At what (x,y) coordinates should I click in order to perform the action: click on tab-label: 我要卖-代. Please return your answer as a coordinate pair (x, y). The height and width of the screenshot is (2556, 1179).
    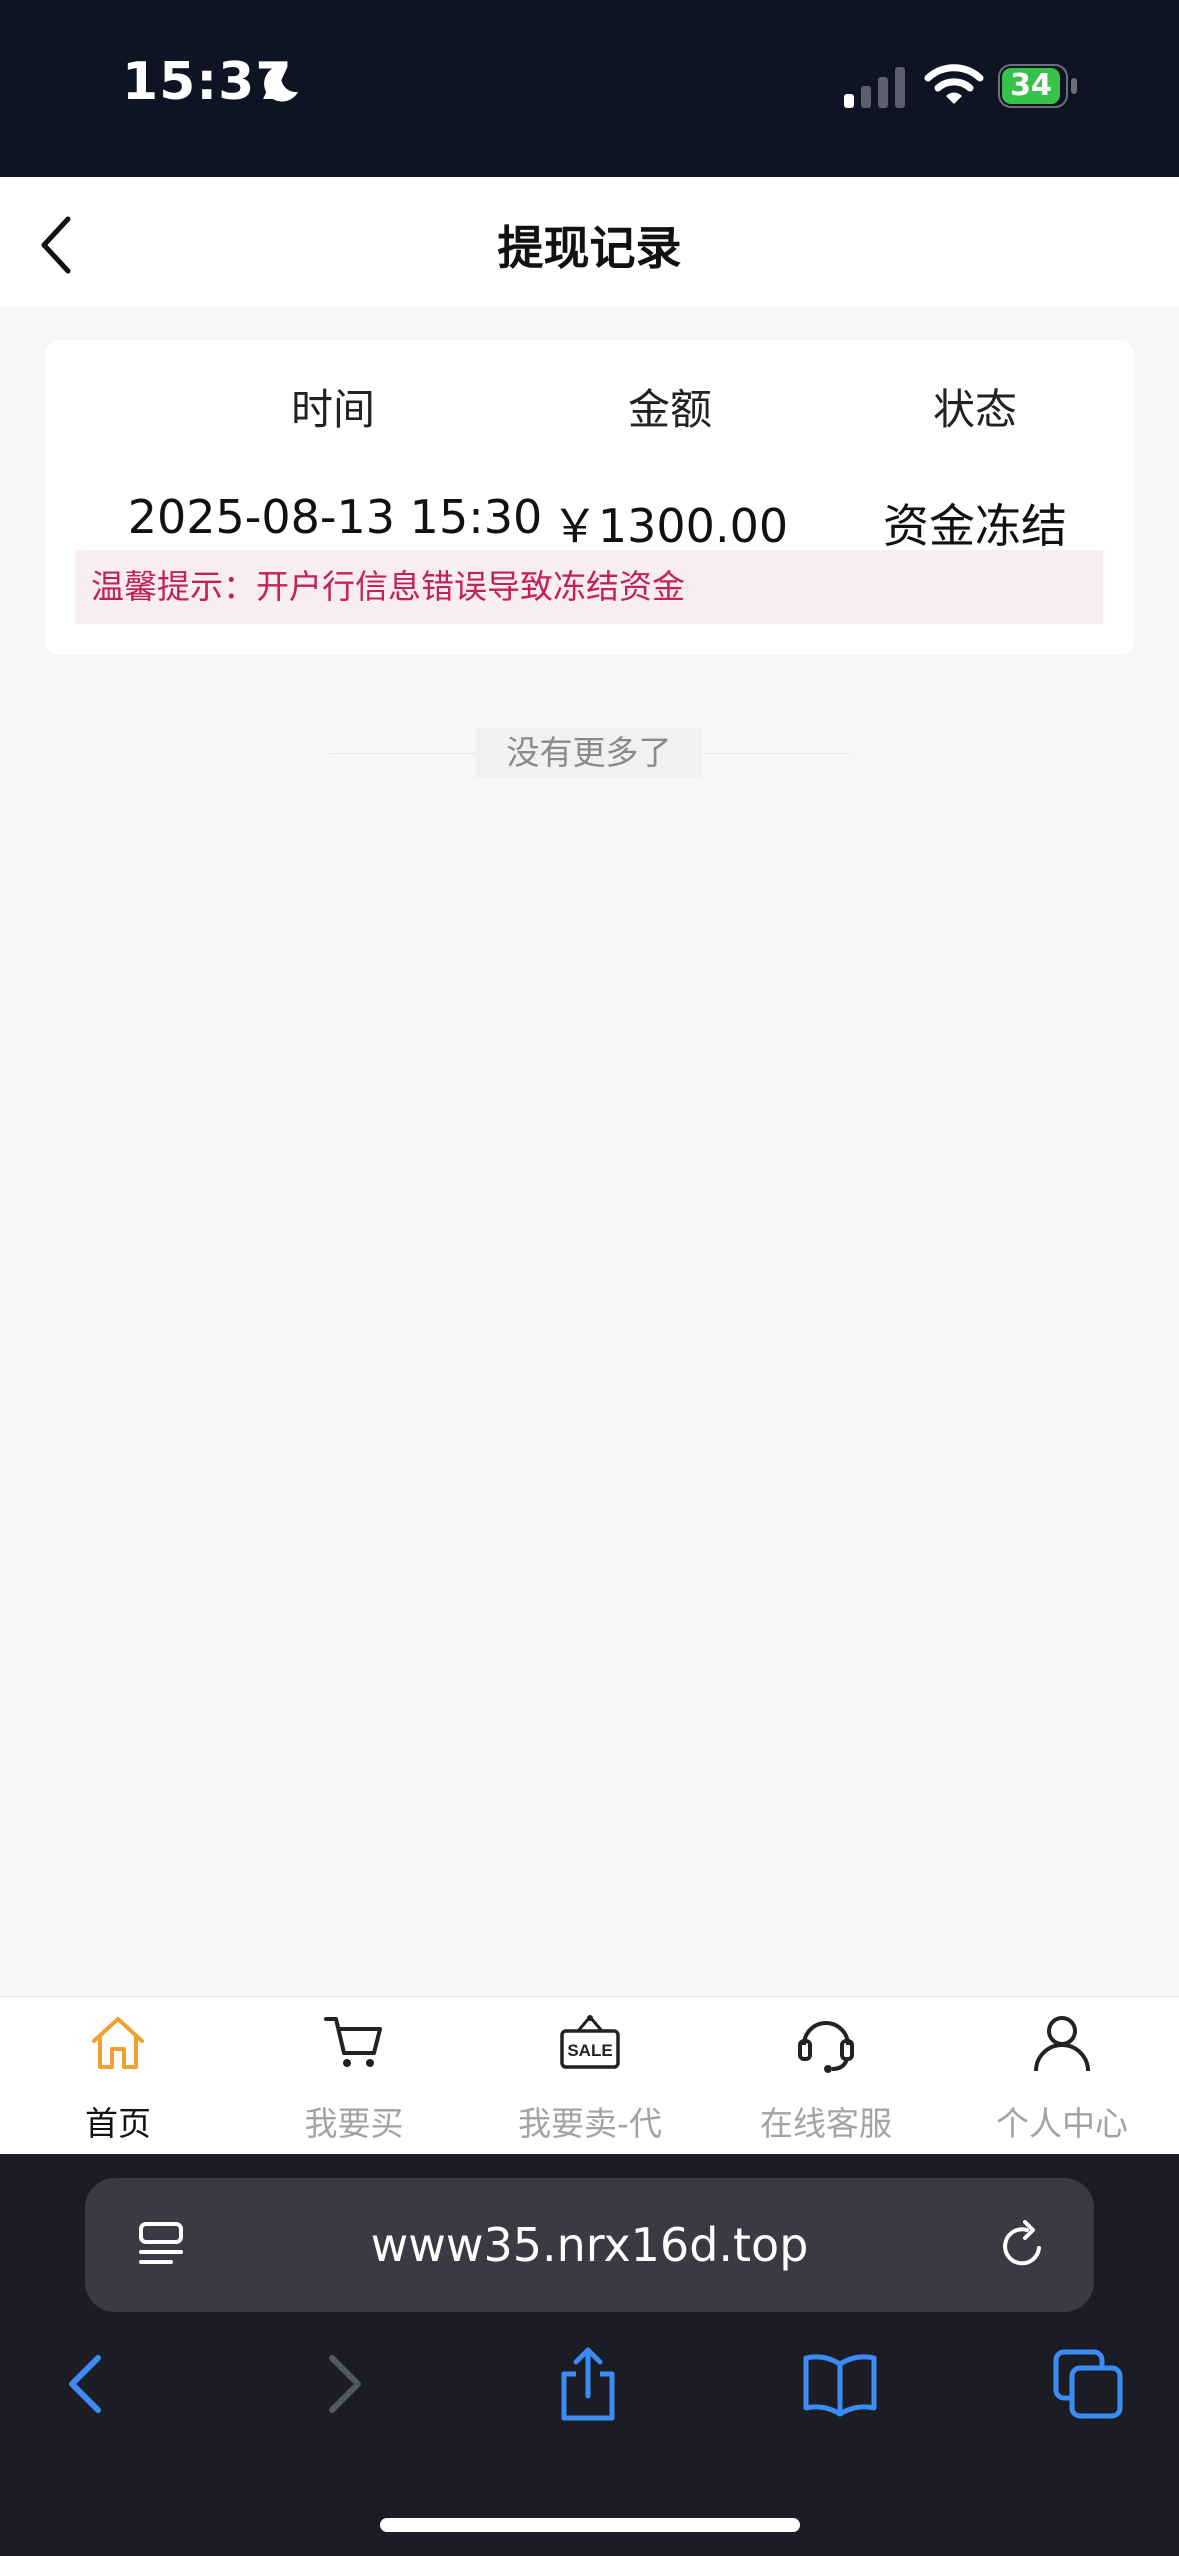
    Looking at the image, I should click on (590, 2123).